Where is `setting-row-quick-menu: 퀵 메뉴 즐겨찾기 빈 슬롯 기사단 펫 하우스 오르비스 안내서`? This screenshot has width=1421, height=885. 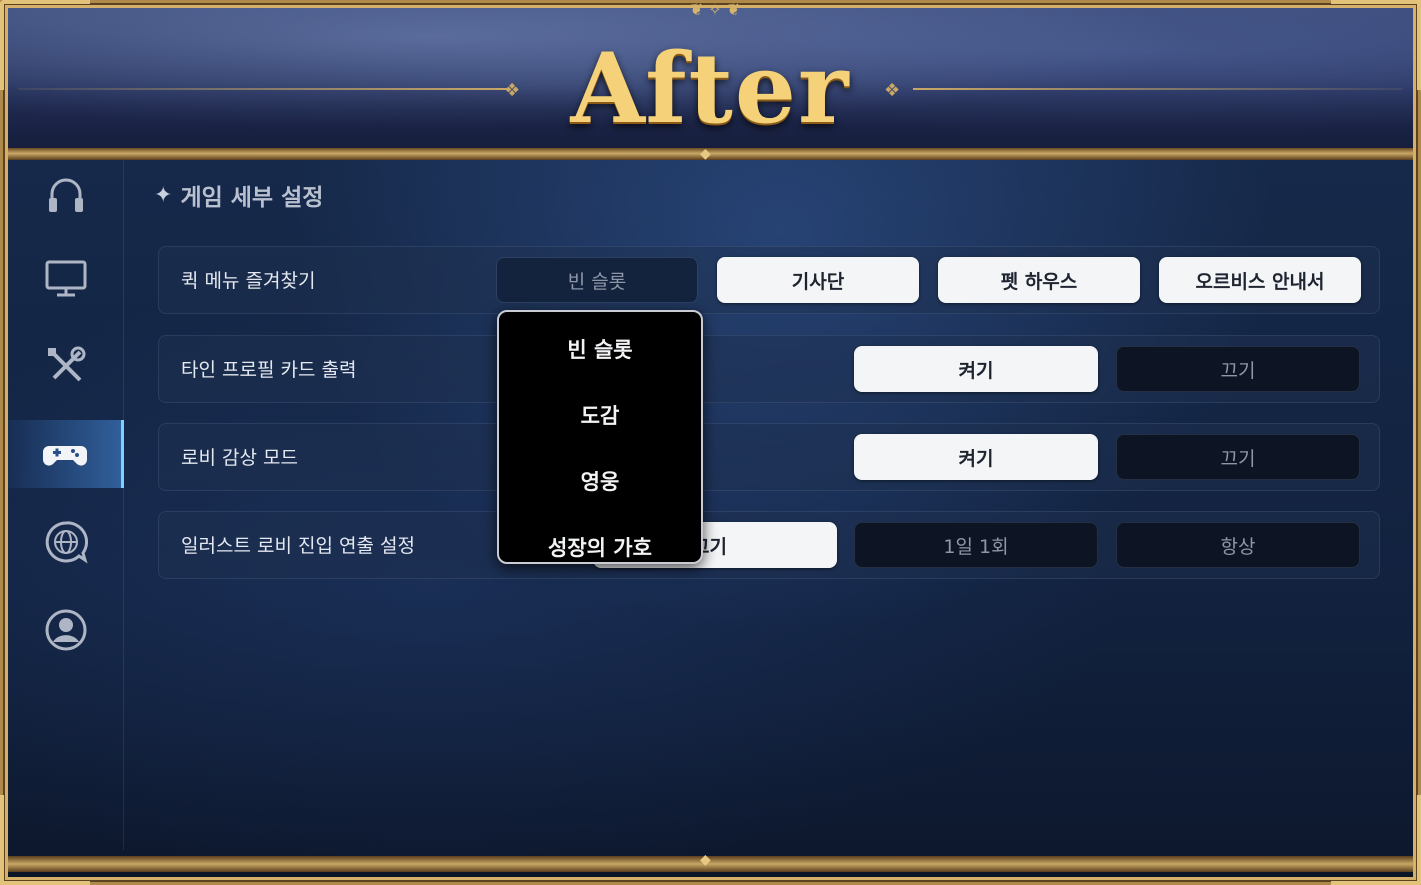
setting-row-quick-menu: 퀵 메뉴 즐겨찾기 빈 슬롯 기사단 펫 하우스 오르비스 안내서 is located at coordinates (769, 280).